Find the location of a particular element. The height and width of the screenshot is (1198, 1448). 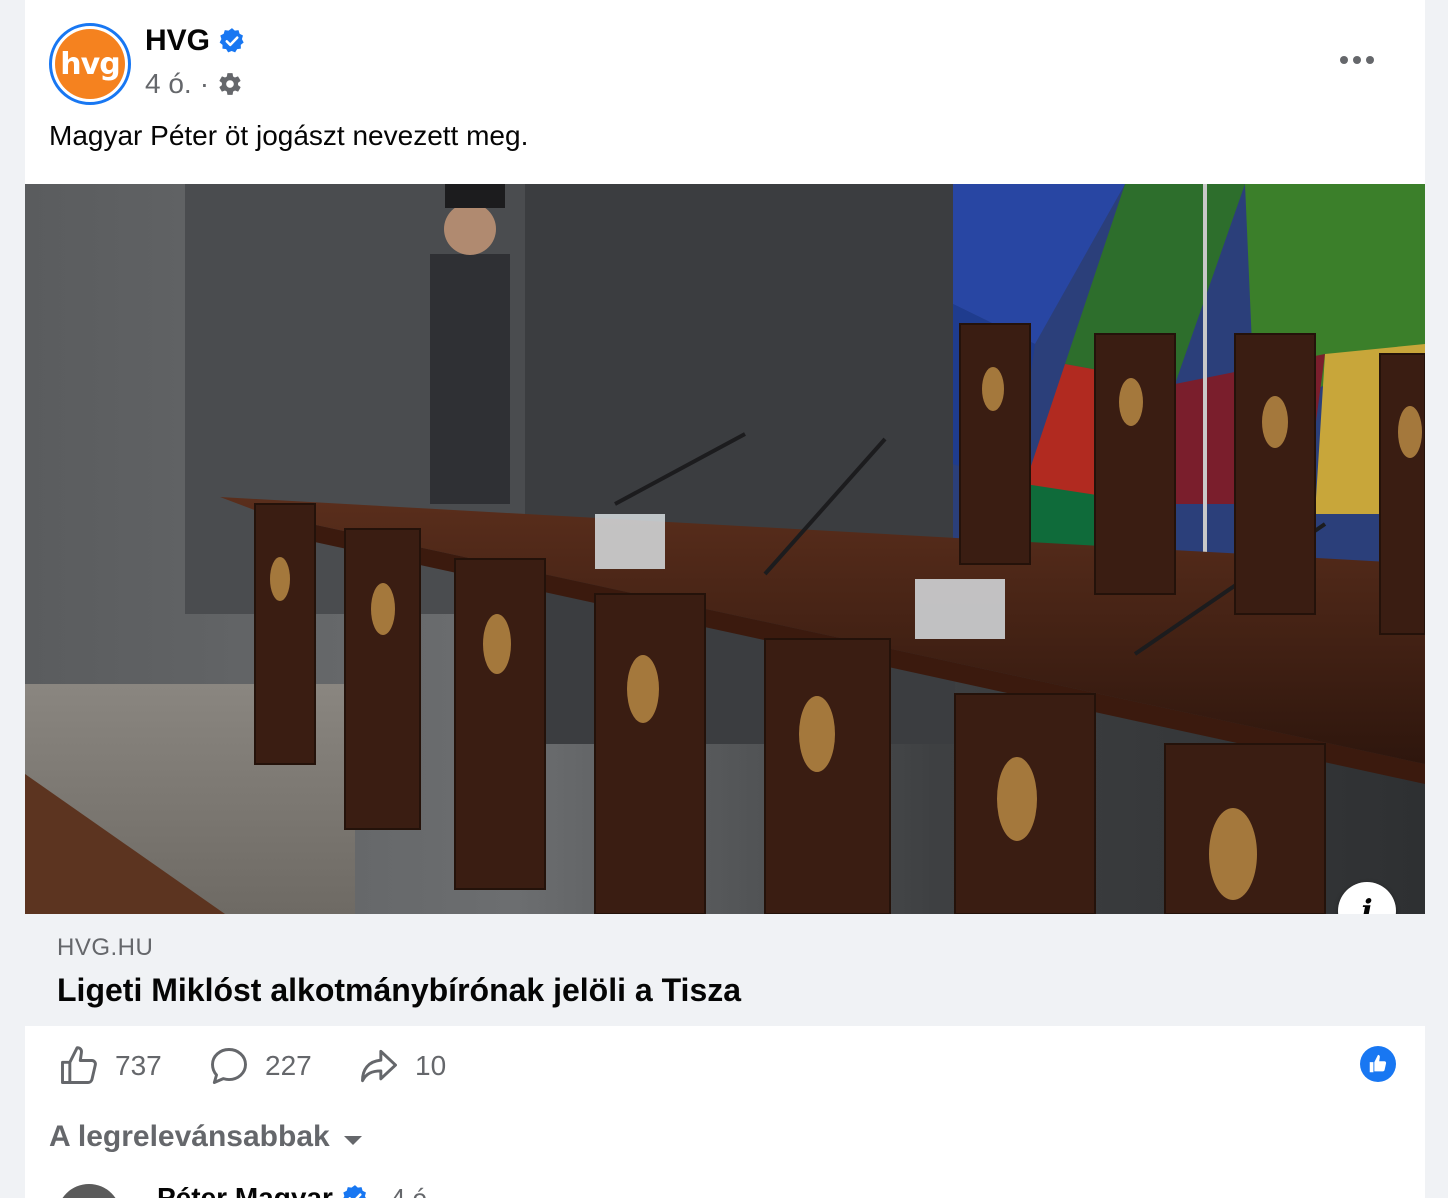

comment-author-row: Péter Magyar 4 ó. is located at coordinates (295, 1190).